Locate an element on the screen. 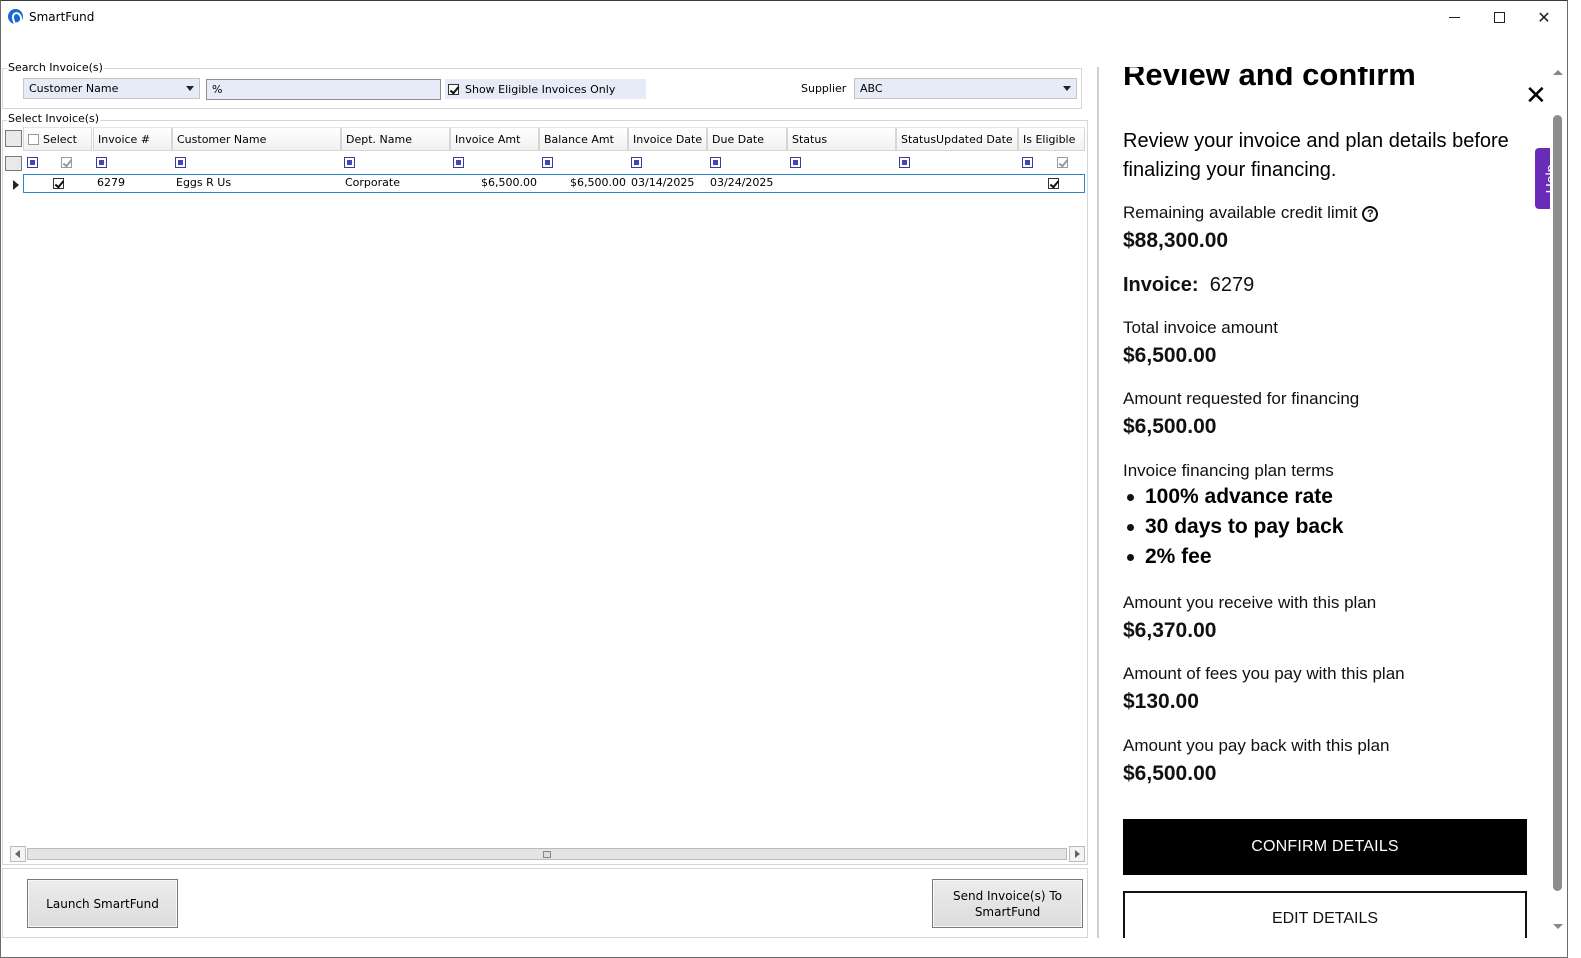 The height and width of the screenshot is (958, 1581). column-header-customer: Customer Name is located at coordinates (256, 139).